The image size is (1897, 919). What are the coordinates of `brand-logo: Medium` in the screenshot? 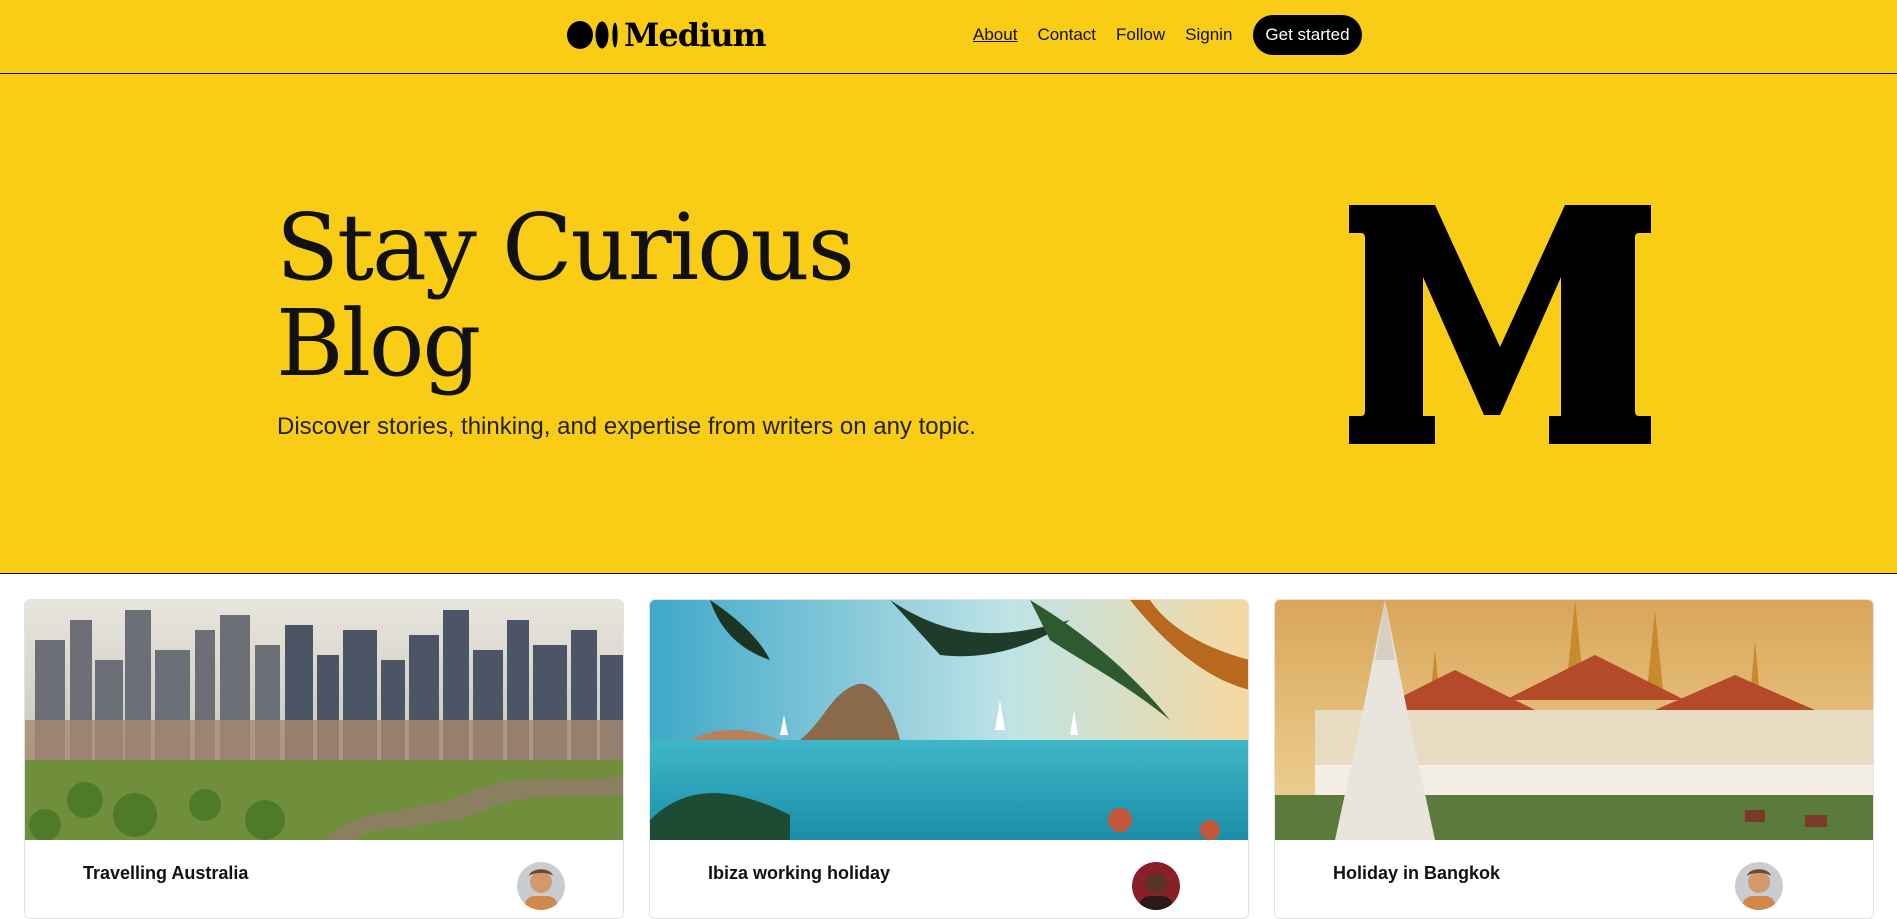 It's located at (666, 35).